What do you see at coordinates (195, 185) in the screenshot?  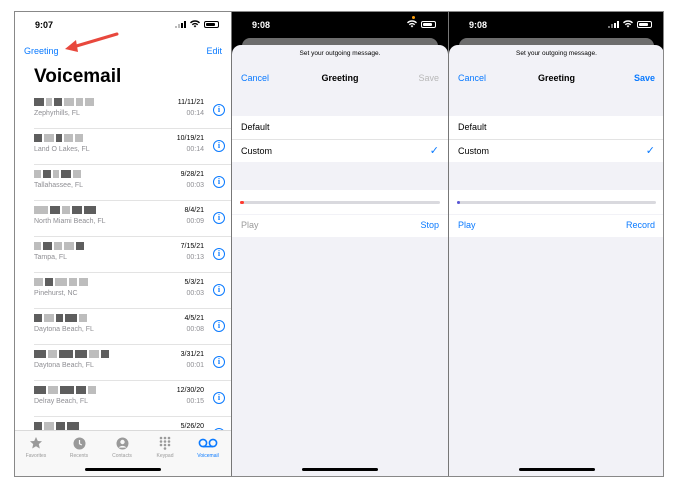 I see `voicemail-duration: 00:03` at bounding box center [195, 185].